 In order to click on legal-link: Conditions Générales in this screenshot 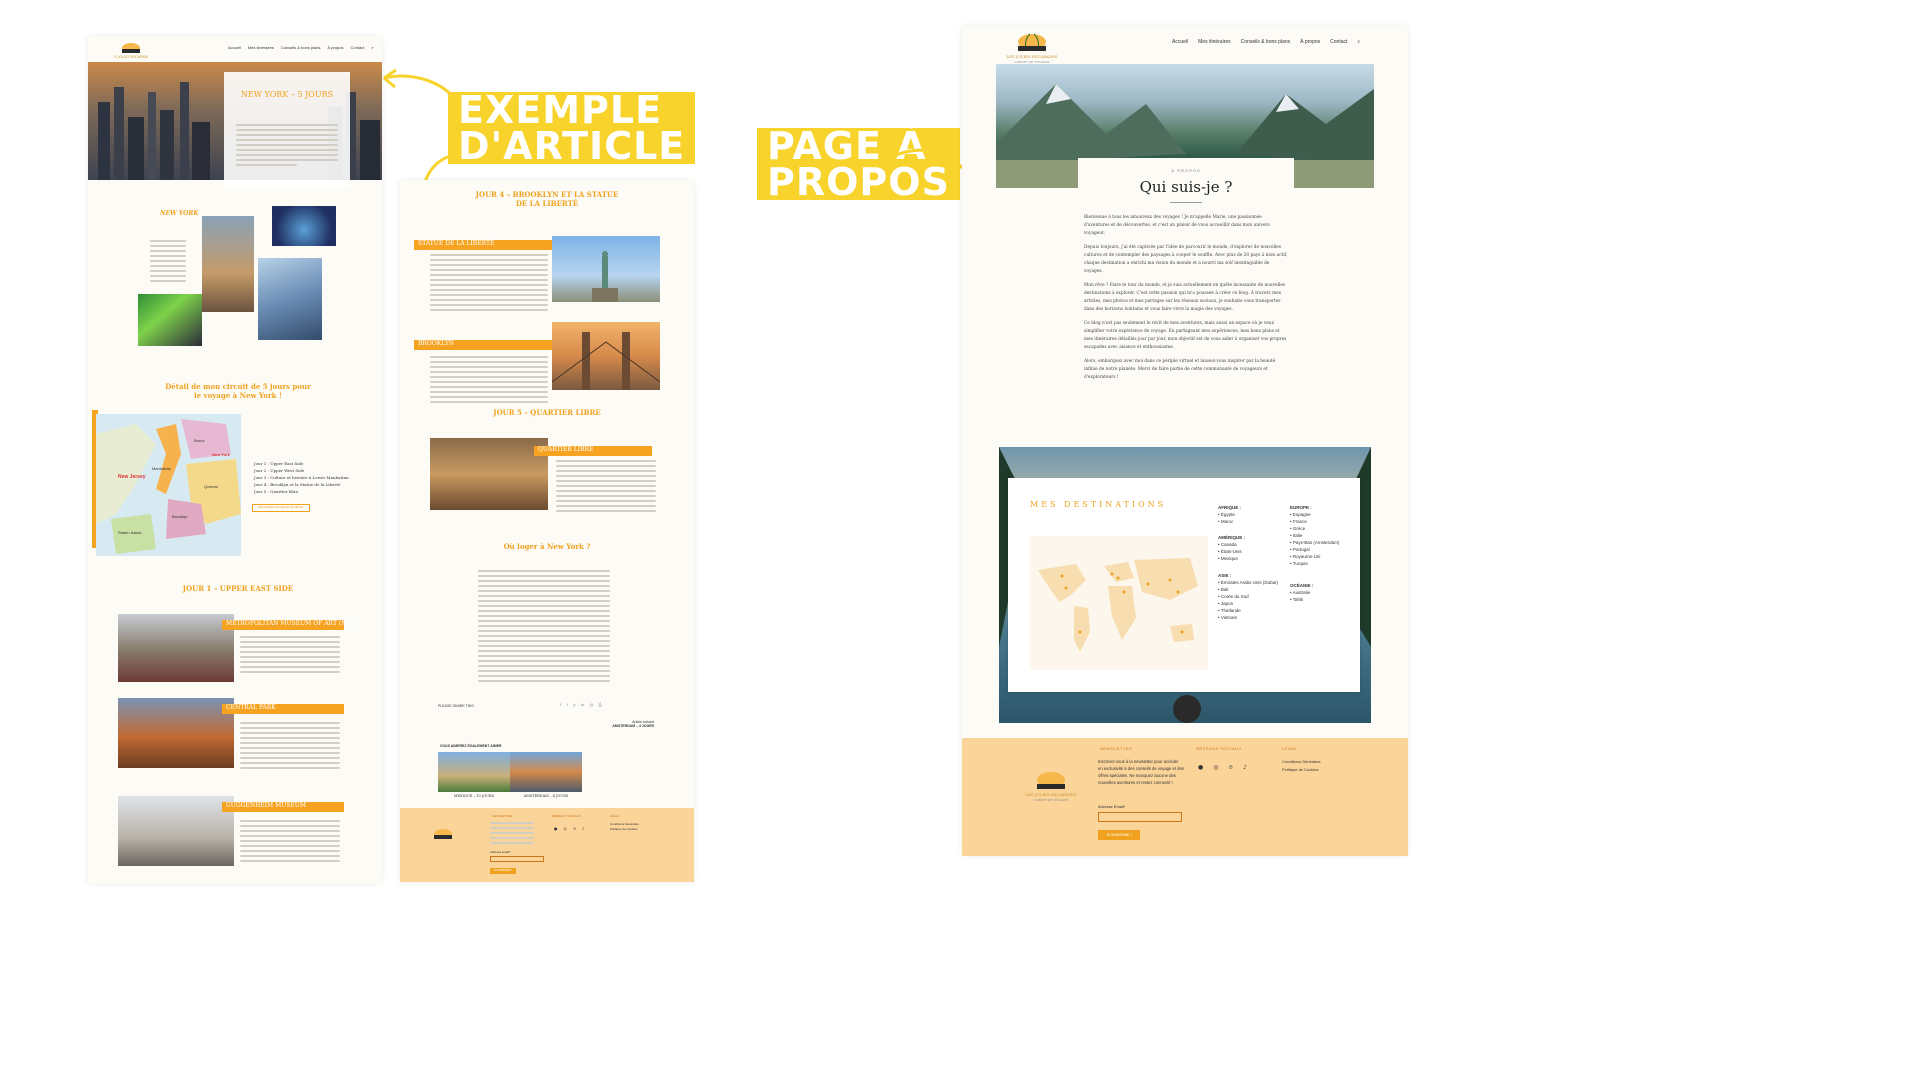, I will do `click(1301, 762)`.